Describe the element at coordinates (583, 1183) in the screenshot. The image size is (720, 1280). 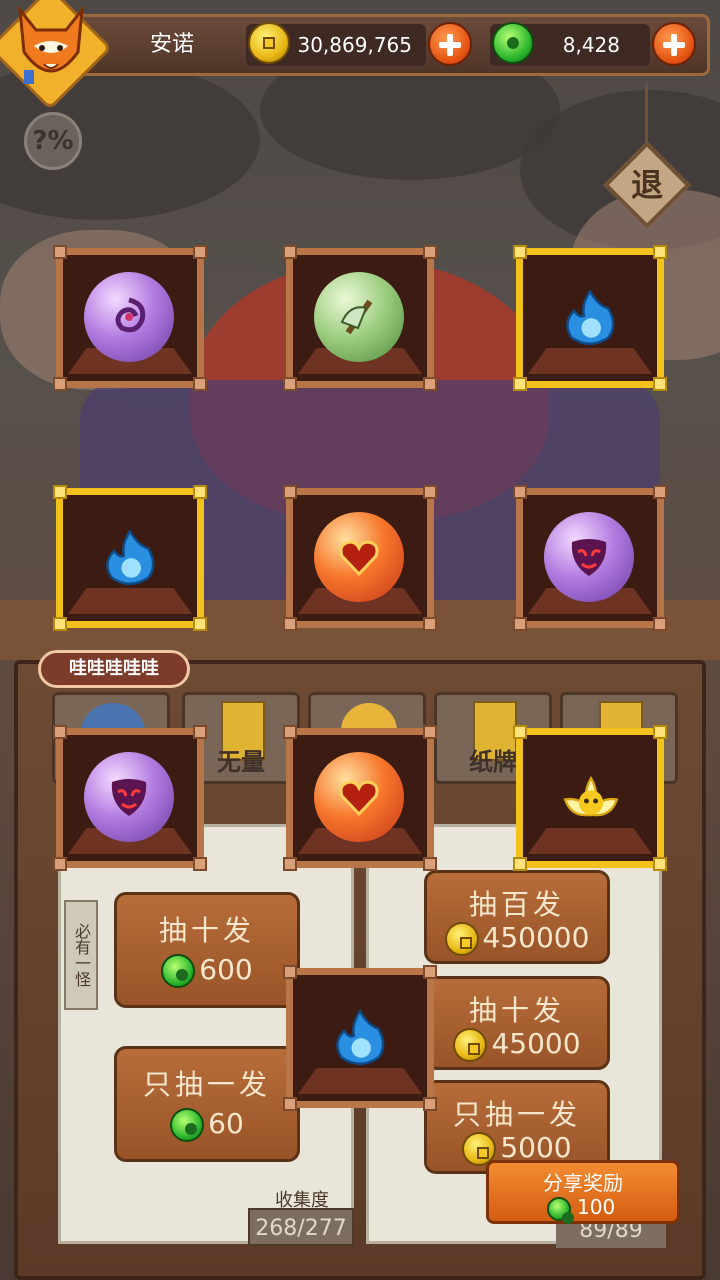
I see `share-label: 分享奖励` at that location.